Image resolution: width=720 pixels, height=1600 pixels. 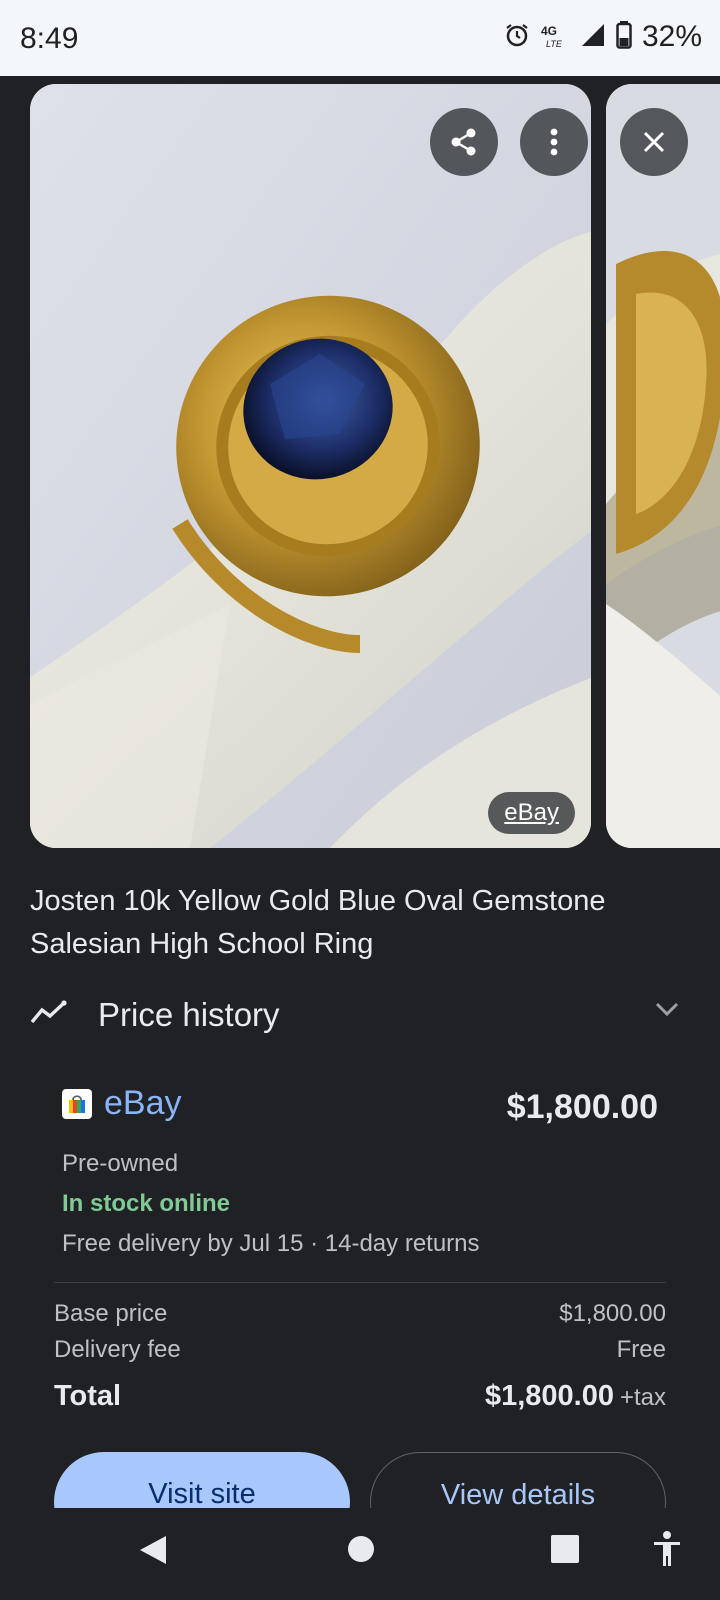 I want to click on accessibility-icon, so click(x=667, y=1551).